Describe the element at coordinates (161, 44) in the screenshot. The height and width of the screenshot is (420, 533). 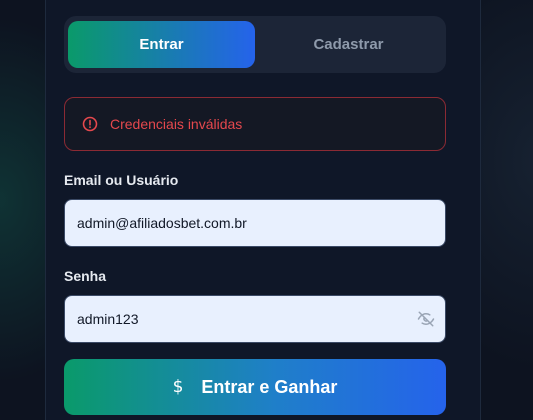
I see `tab-login: Entrar` at that location.